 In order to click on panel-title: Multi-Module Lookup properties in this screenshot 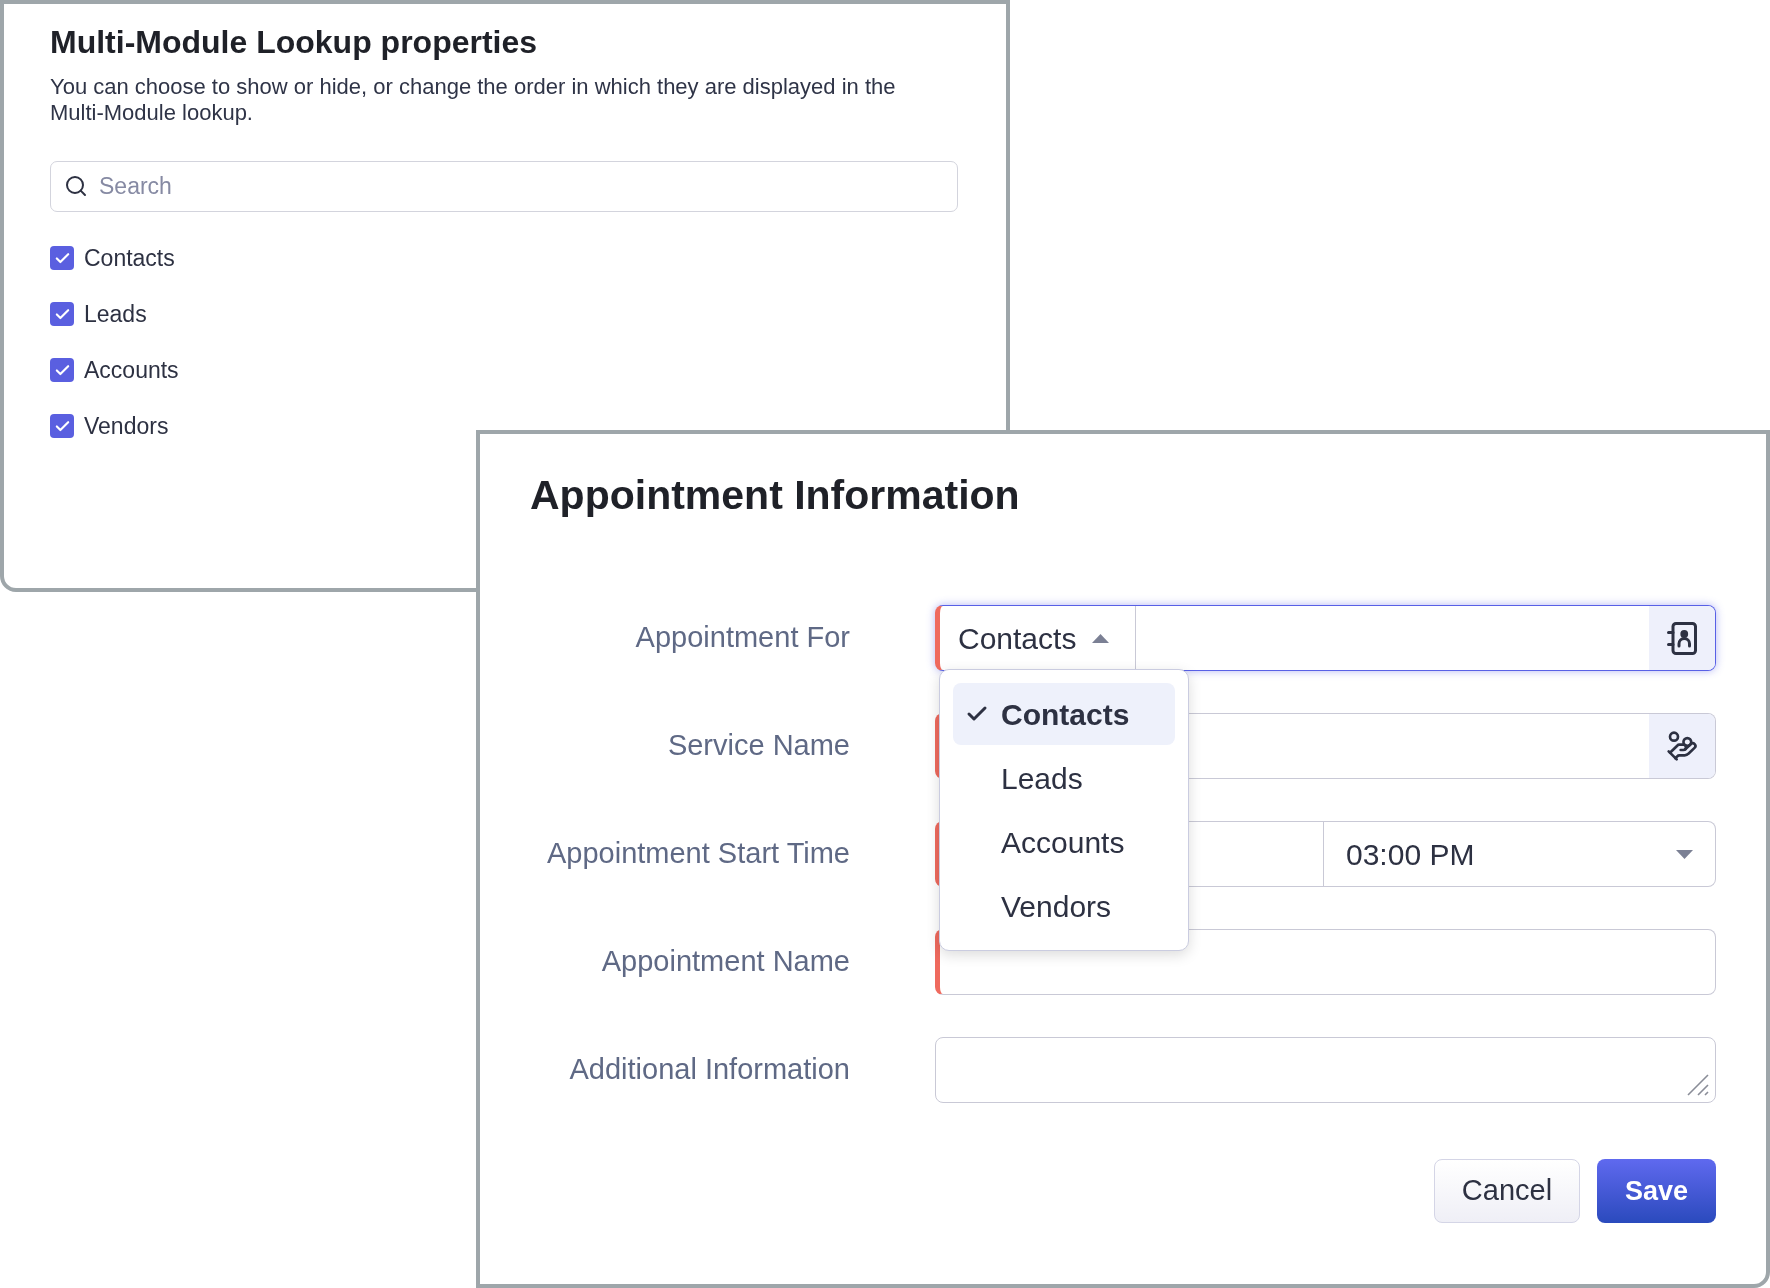, I will do `click(294, 42)`.